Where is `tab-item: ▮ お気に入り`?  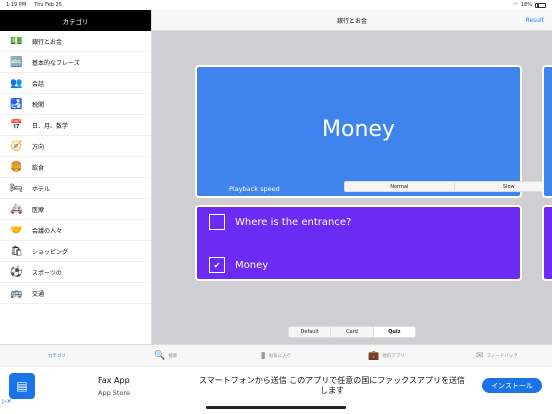 tab-item: ▮ お気に入り is located at coordinates (276, 355).